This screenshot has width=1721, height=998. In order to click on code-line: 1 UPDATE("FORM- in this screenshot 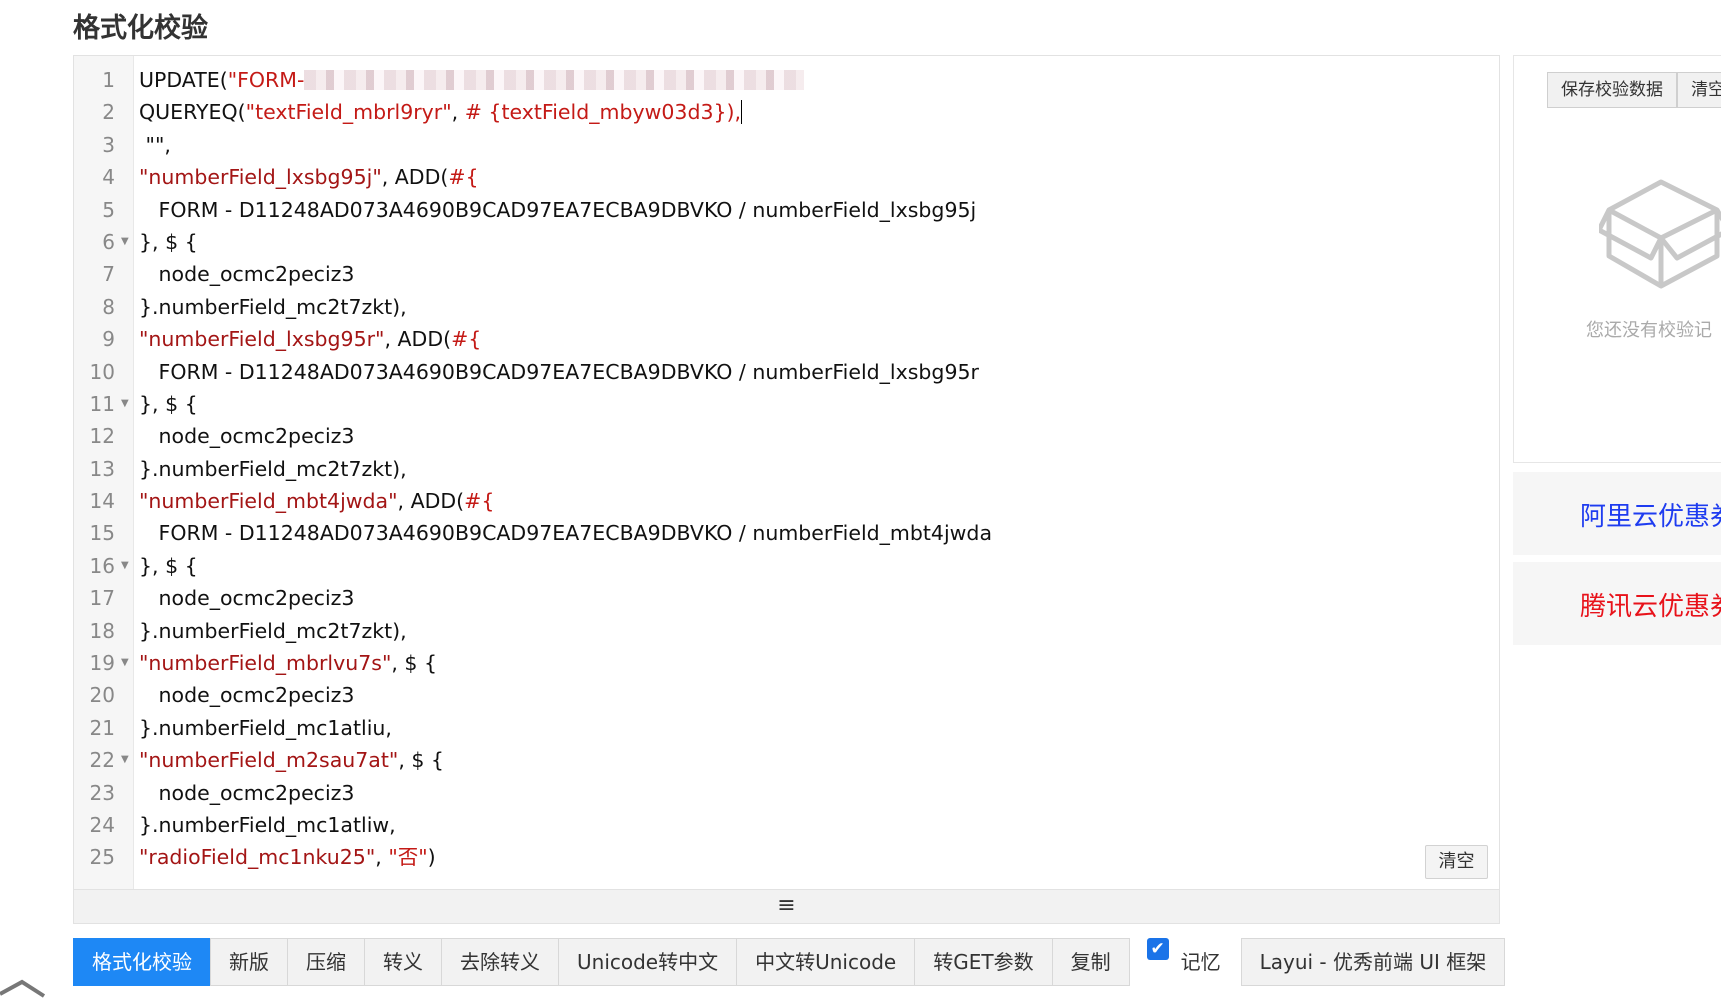, I will do `click(786, 80)`.